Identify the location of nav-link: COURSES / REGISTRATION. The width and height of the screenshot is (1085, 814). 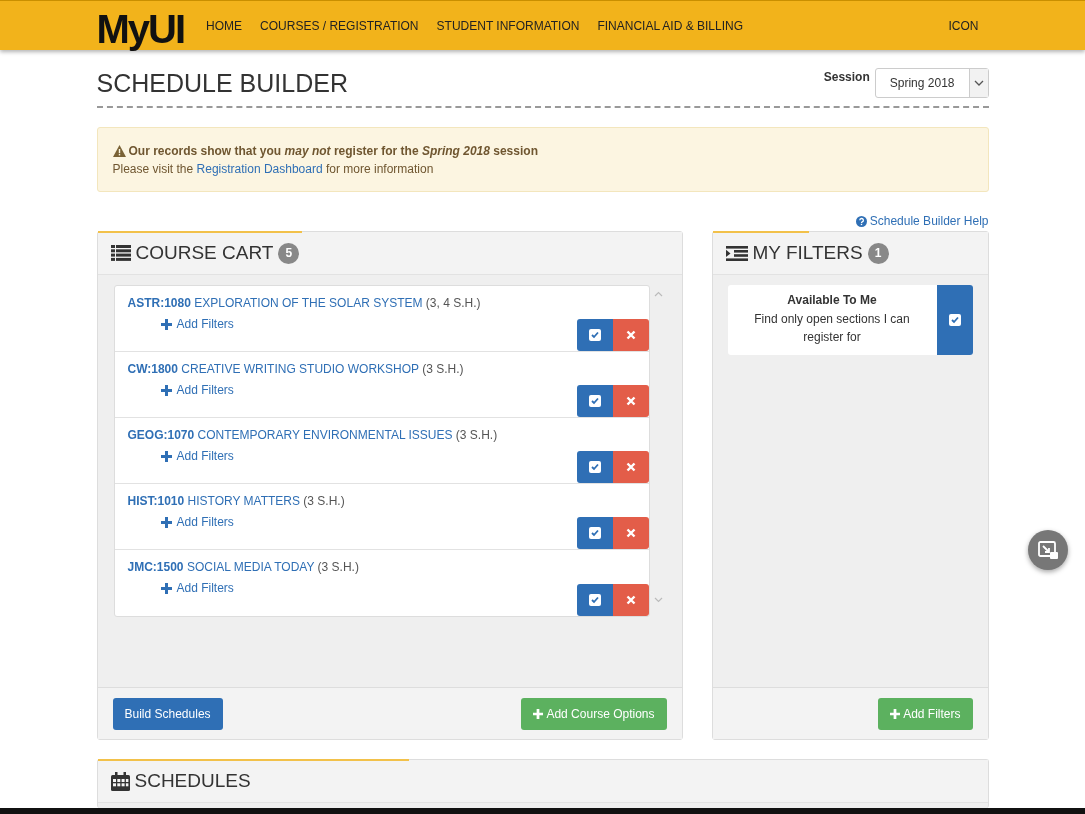
(339, 25).